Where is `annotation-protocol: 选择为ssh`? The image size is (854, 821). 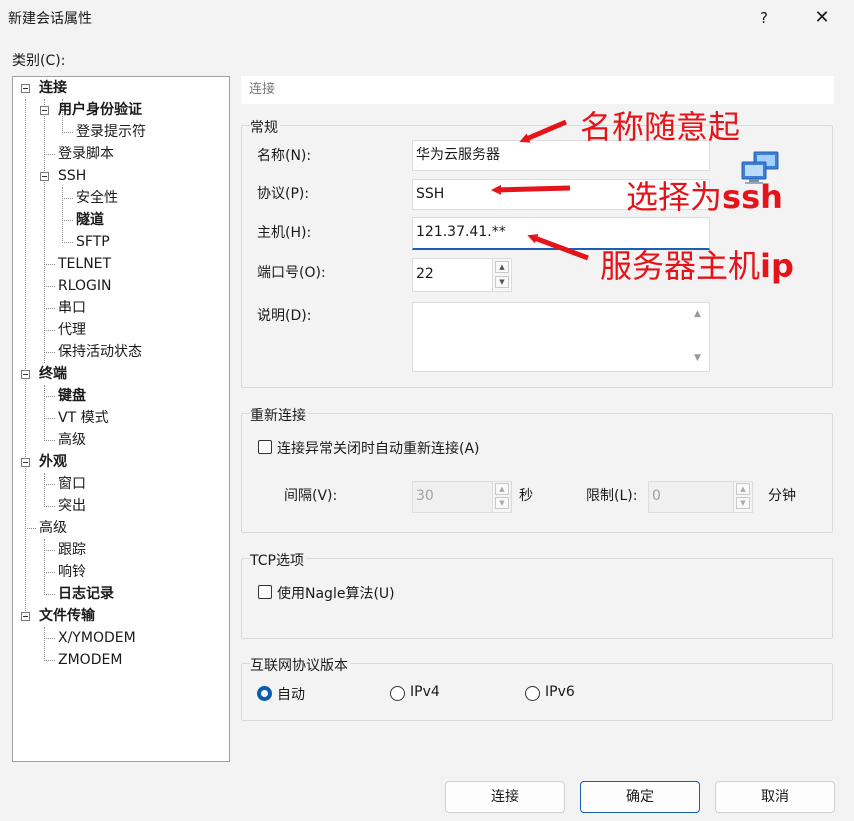 annotation-protocol: 选择为ssh is located at coordinates (704, 195).